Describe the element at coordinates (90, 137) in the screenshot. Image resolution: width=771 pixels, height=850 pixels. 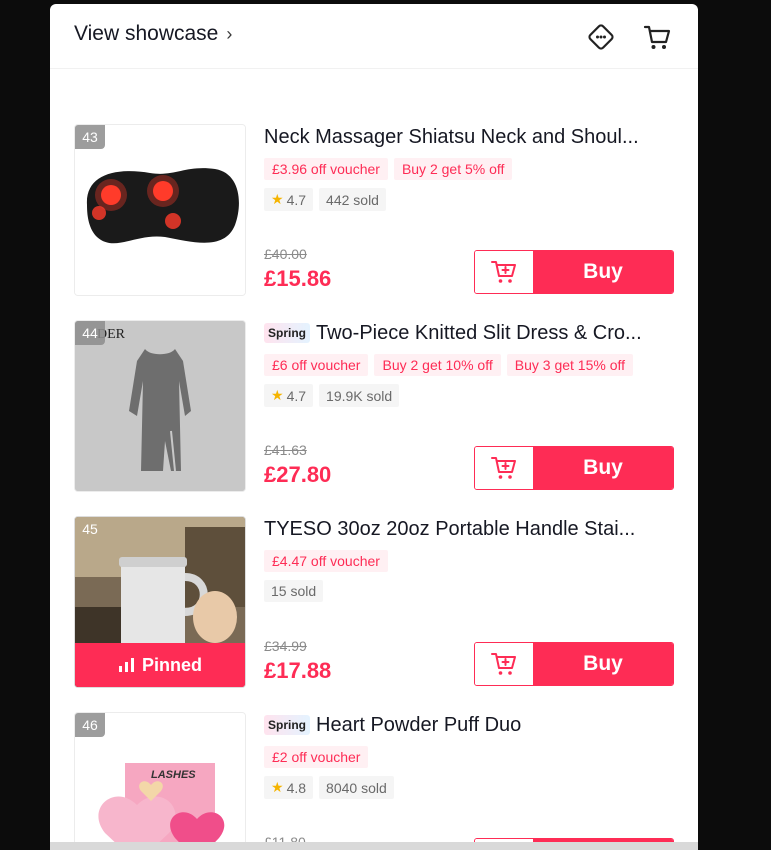
I see `rank-badge: 43` at that location.